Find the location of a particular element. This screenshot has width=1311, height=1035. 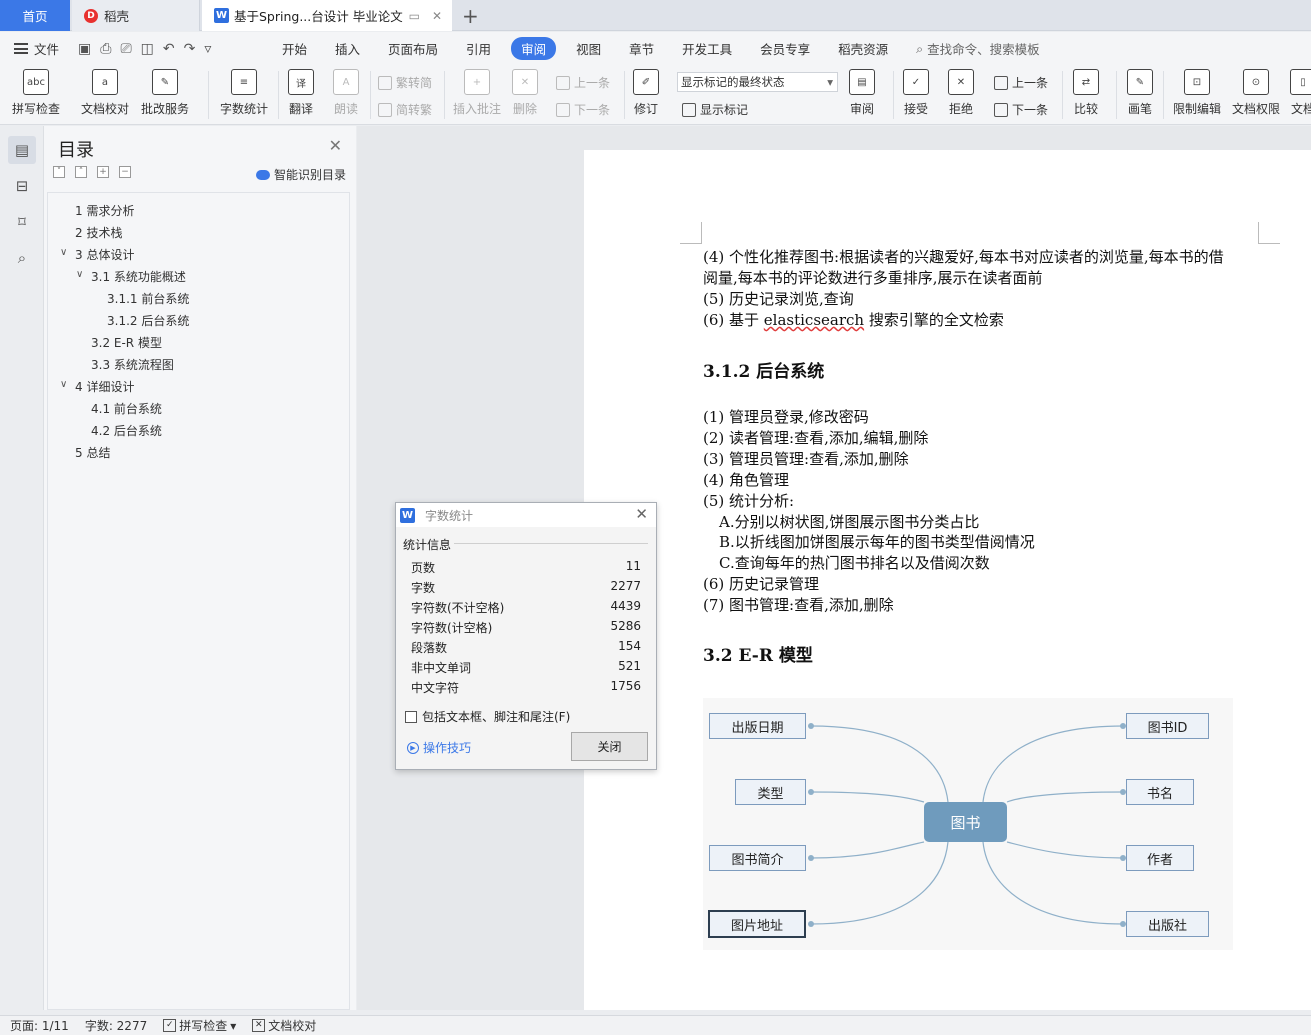

translate-button: 译翻译 is located at coordinates (301, 93).